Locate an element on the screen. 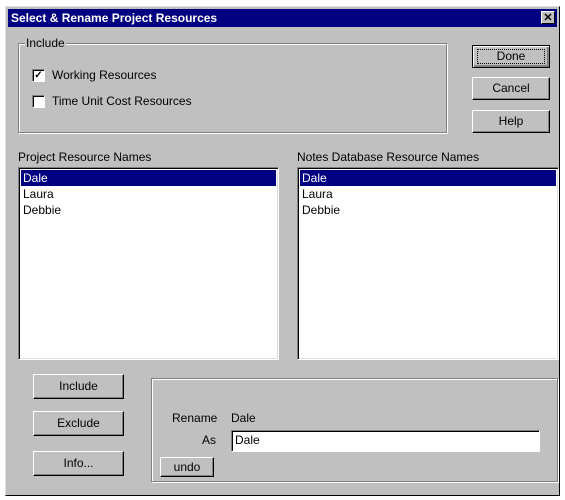  focus-rect is located at coordinates (511, 56).